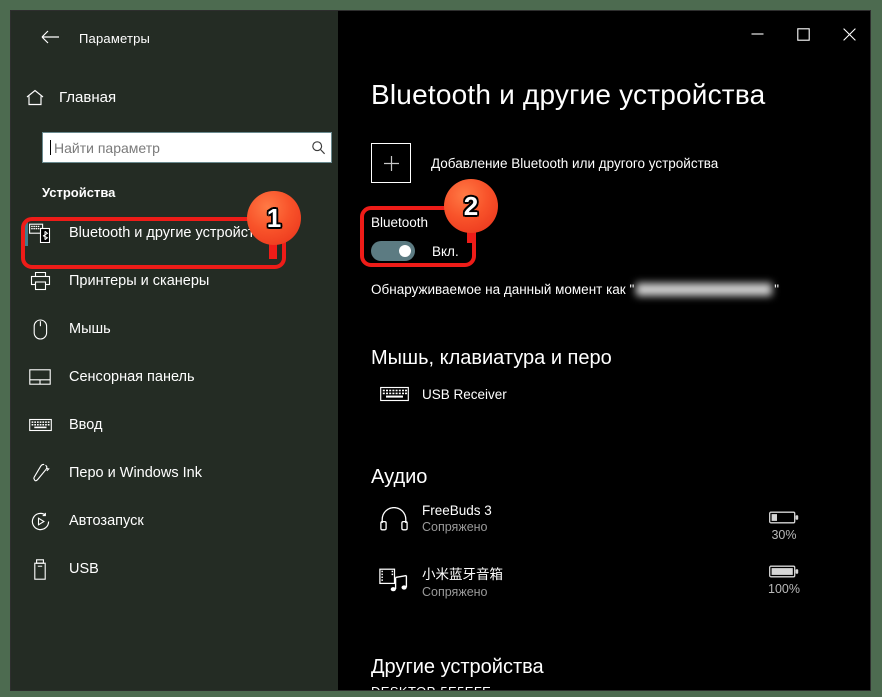 This screenshot has width=882, height=697. What do you see at coordinates (399, 477) in the screenshot?
I see `section-title-audio: Аудио` at bounding box center [399, 477].